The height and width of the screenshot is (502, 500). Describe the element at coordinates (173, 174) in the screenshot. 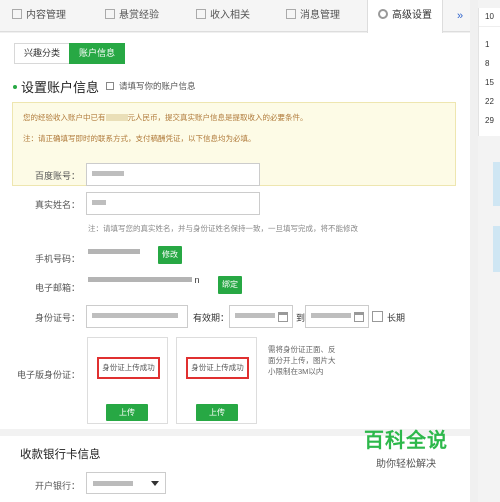

I see `baidu-account-input` at that location.